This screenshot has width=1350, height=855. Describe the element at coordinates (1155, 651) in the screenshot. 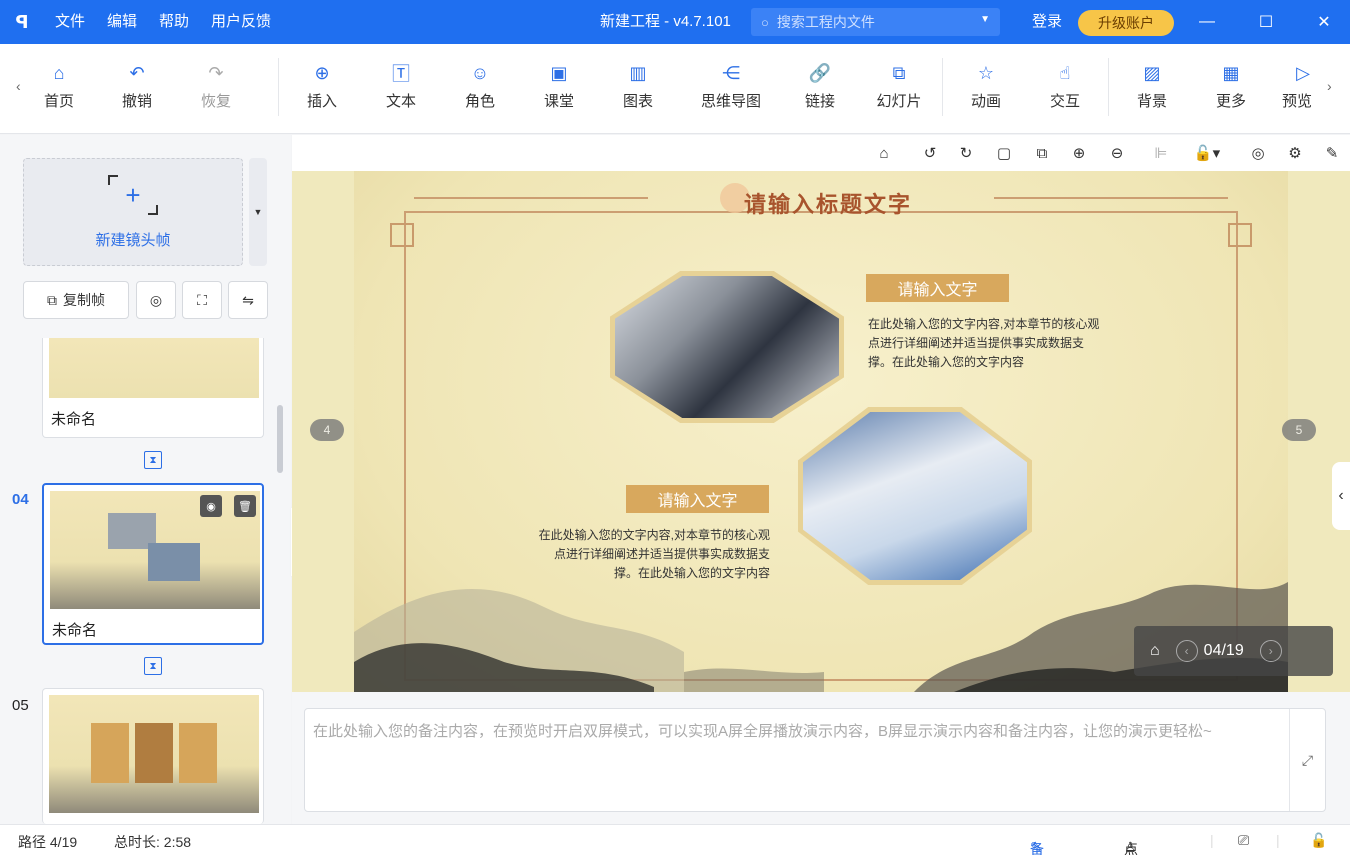

I see `home-slide-icon: ⌂` at that location.